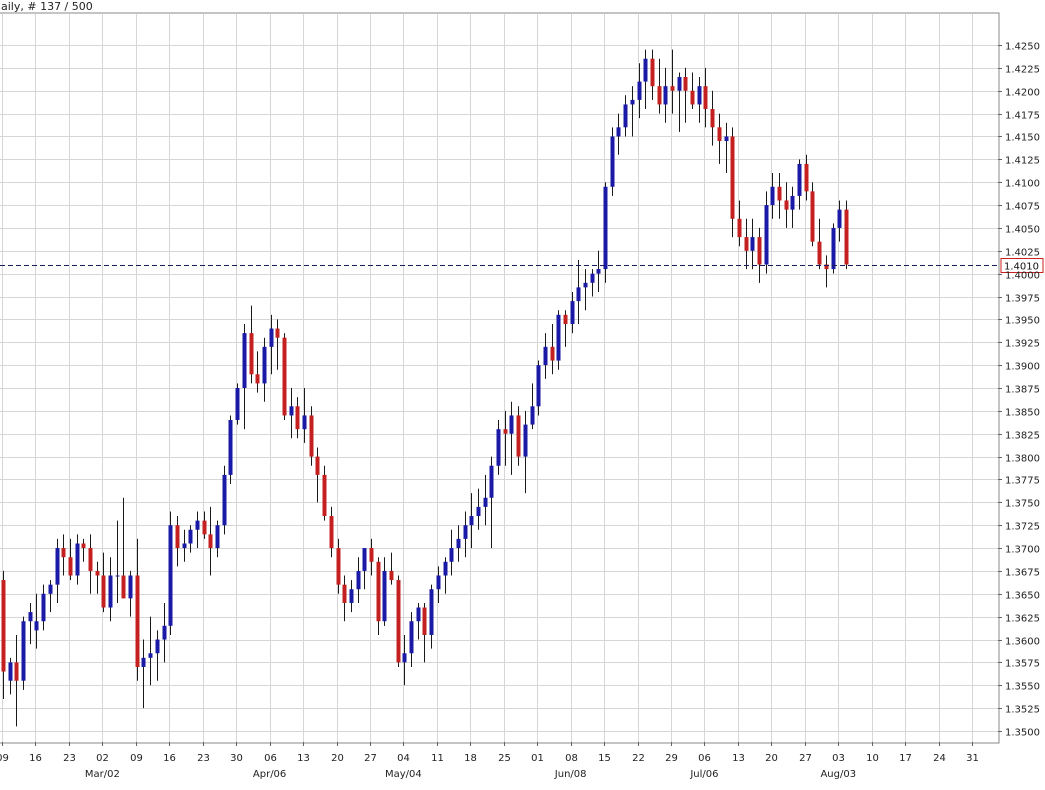 This screenshot has width=1045, height=790. What do you see at coordinates (1022, 710) in the screenshot?
I see `y-tick-label: 1.3525` at bounding box center [1022, 710].